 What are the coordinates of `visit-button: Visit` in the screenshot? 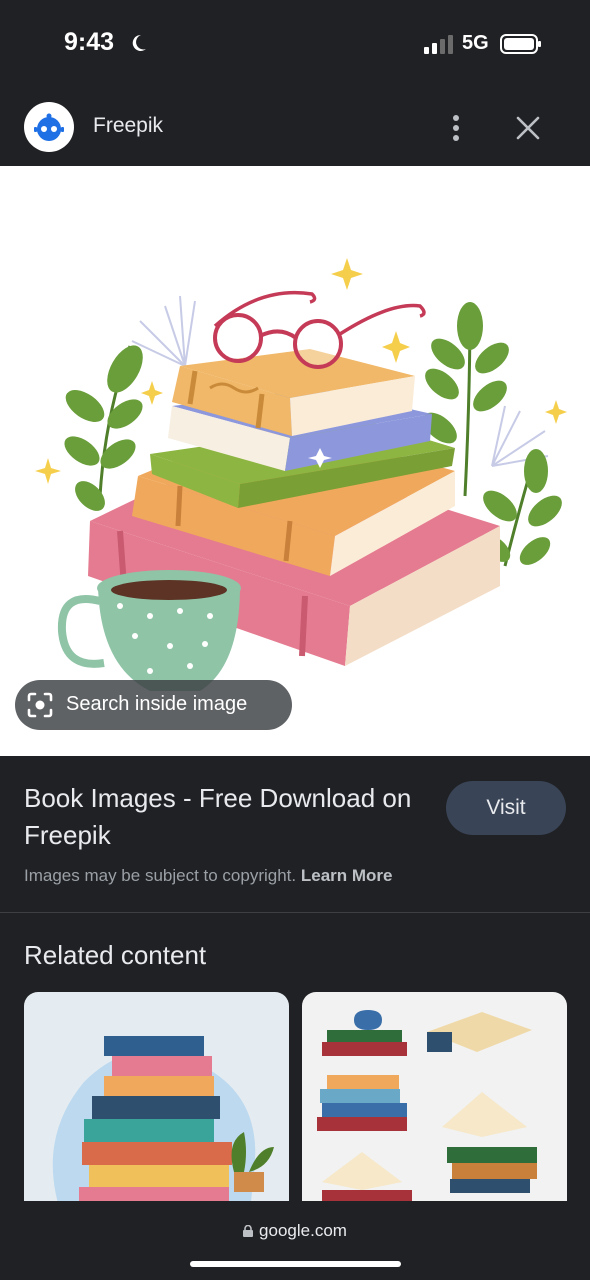 It's located at (506, 808).